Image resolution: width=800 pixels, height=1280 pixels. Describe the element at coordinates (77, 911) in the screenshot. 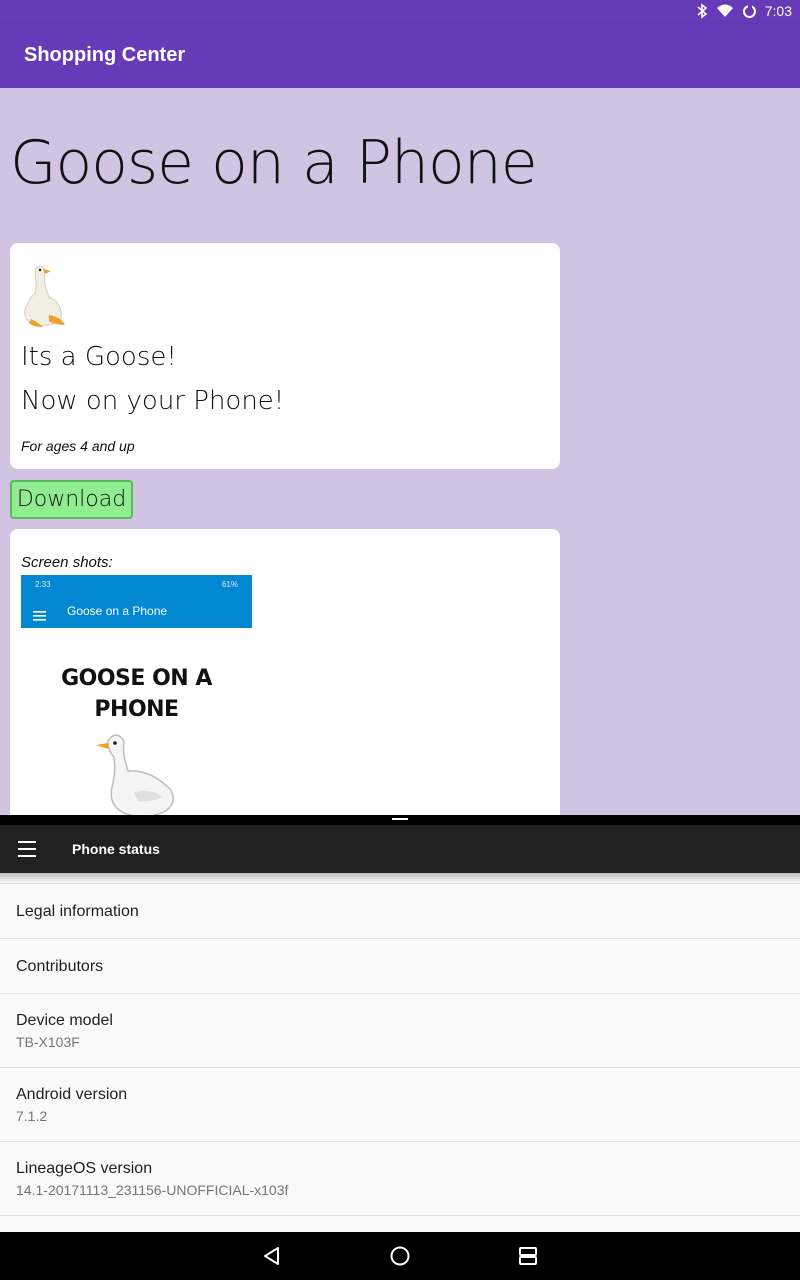

I see `list-item-title: Legal information` at that location.